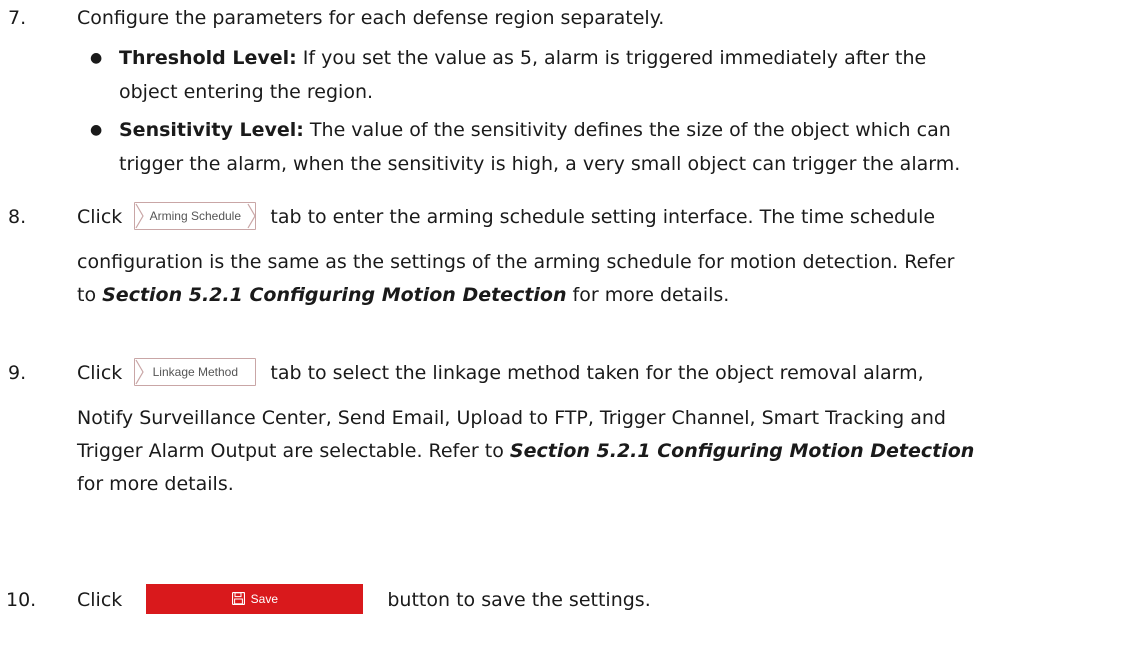 The width and height of the screenshot is (1123, 646). I want to click on bullet-label: Threshold Level:, so click(208, 58).